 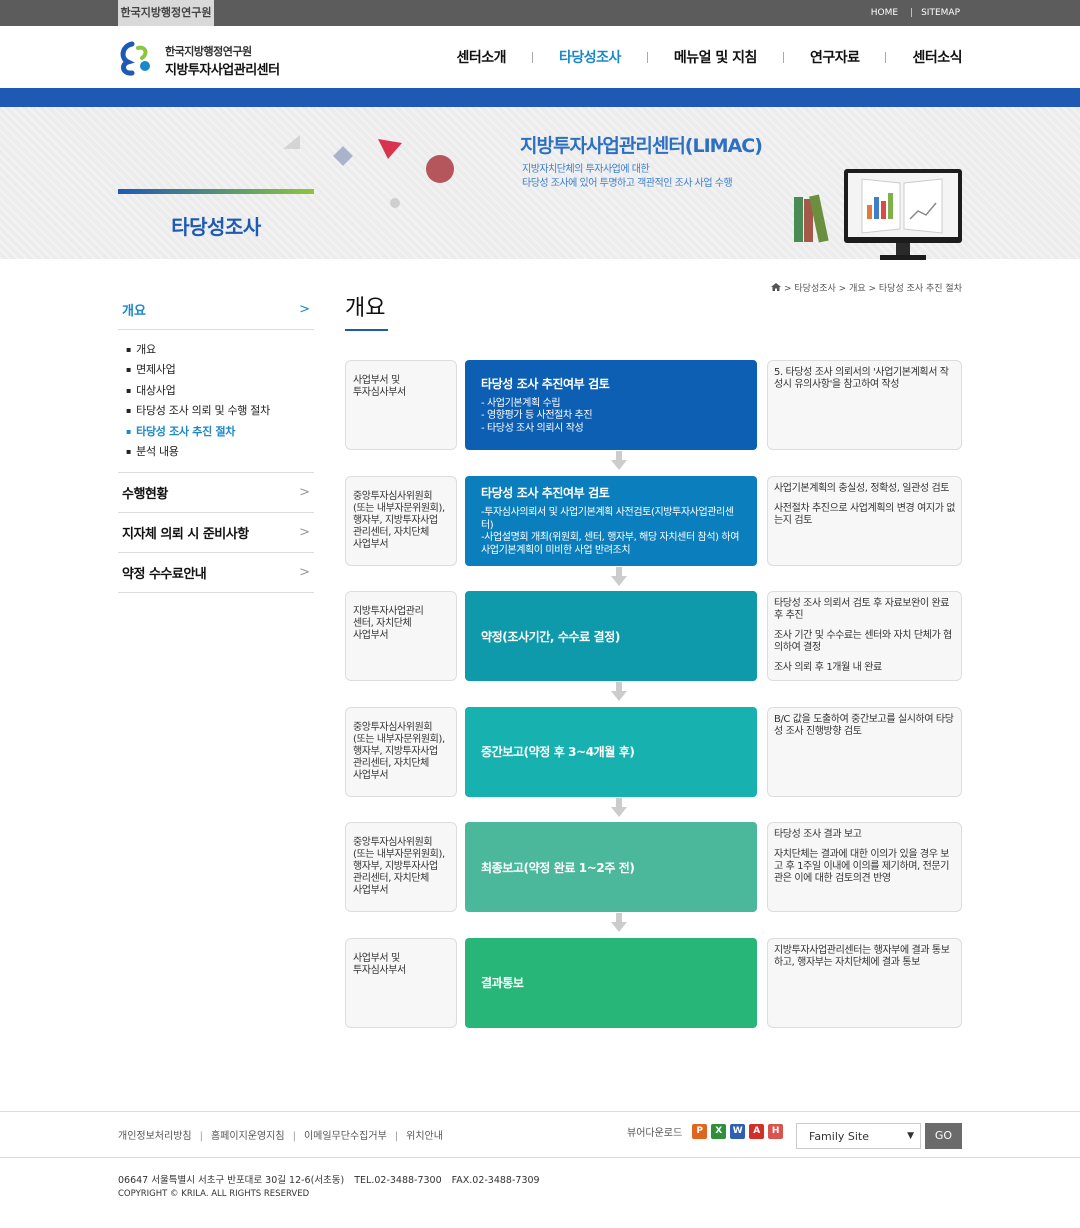 What do you see at coordinates (216, 310) in the screenshot?
I see `sidebar-item-overview: 개요 >` at bounding box center [216, 310].